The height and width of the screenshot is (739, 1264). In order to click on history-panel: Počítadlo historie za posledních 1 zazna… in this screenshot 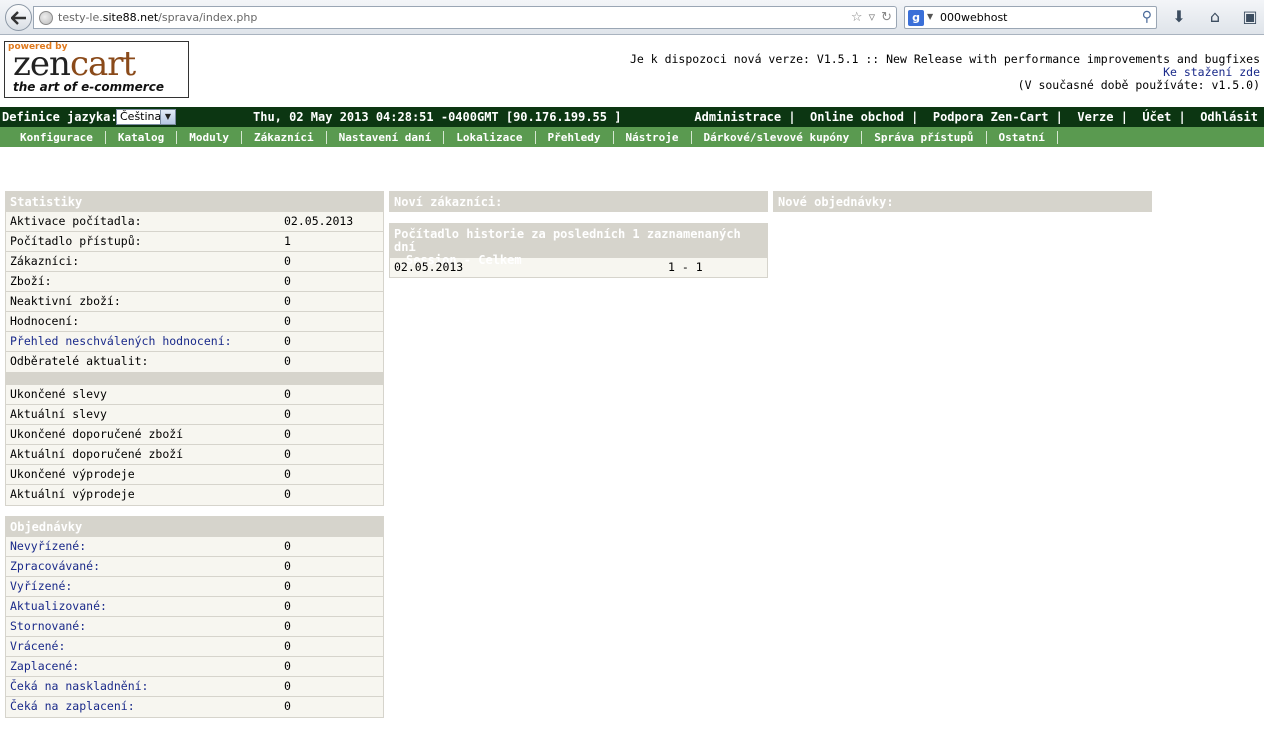, I will do `click(578, 250)`.